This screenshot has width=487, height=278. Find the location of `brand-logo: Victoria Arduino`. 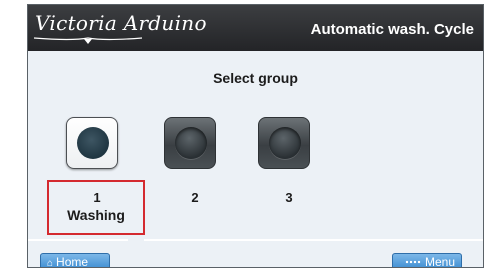

brand-logo: Victoria Arduino is located at coordinates (121, 23).